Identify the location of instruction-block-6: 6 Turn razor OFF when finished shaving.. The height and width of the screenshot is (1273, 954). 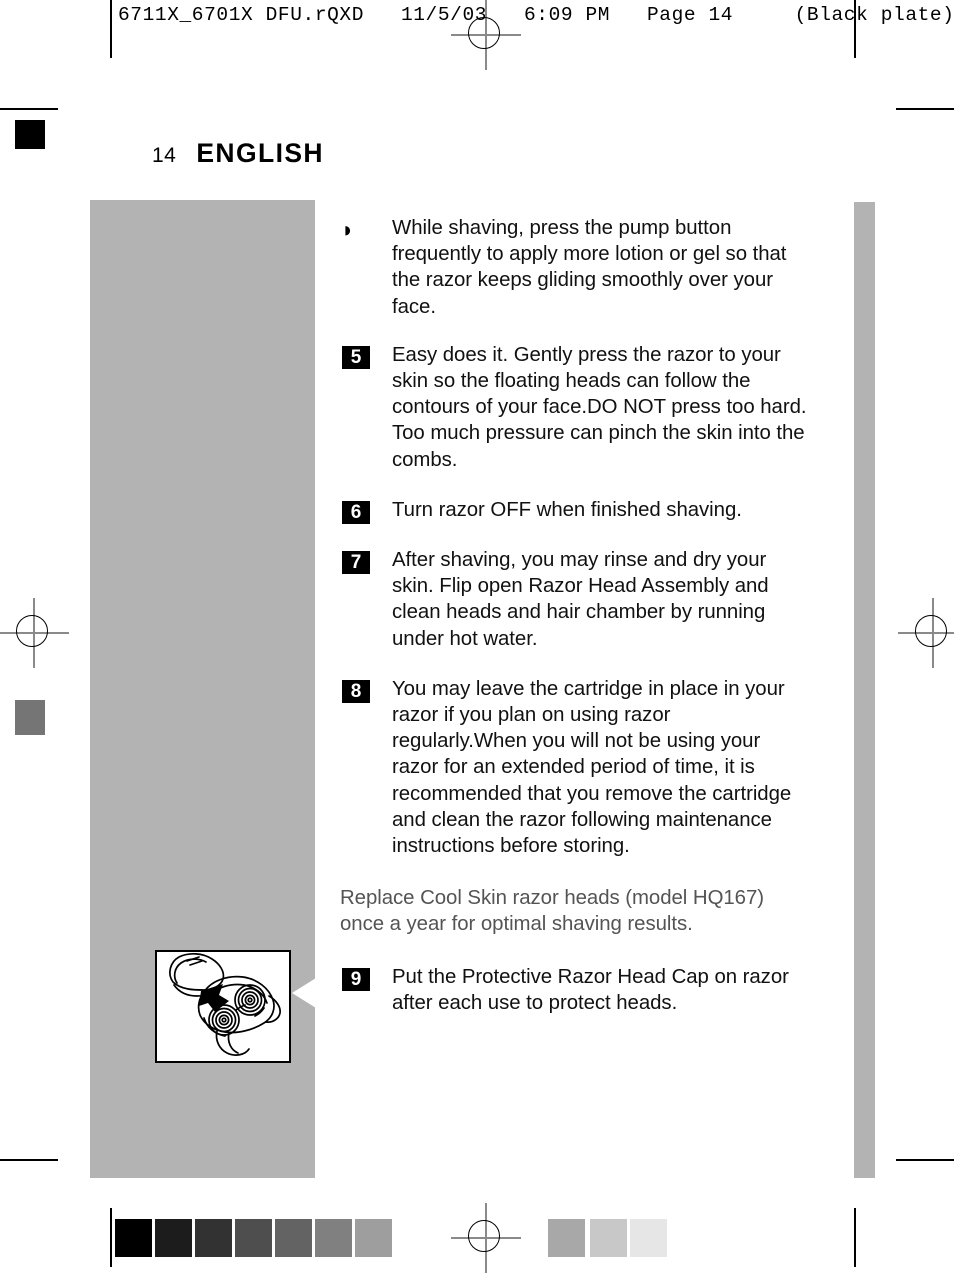
(575, 510).